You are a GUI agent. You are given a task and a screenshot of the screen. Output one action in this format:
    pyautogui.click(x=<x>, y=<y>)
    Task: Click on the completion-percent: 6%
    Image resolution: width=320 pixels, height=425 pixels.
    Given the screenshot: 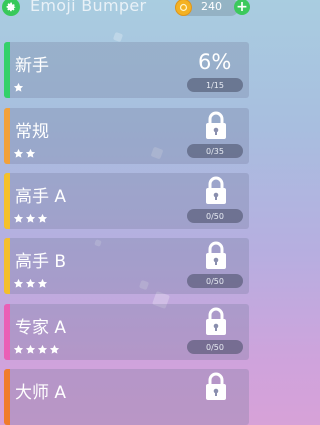 What is the action you would take?
    pyautogui.click(x=215, y=62)
    